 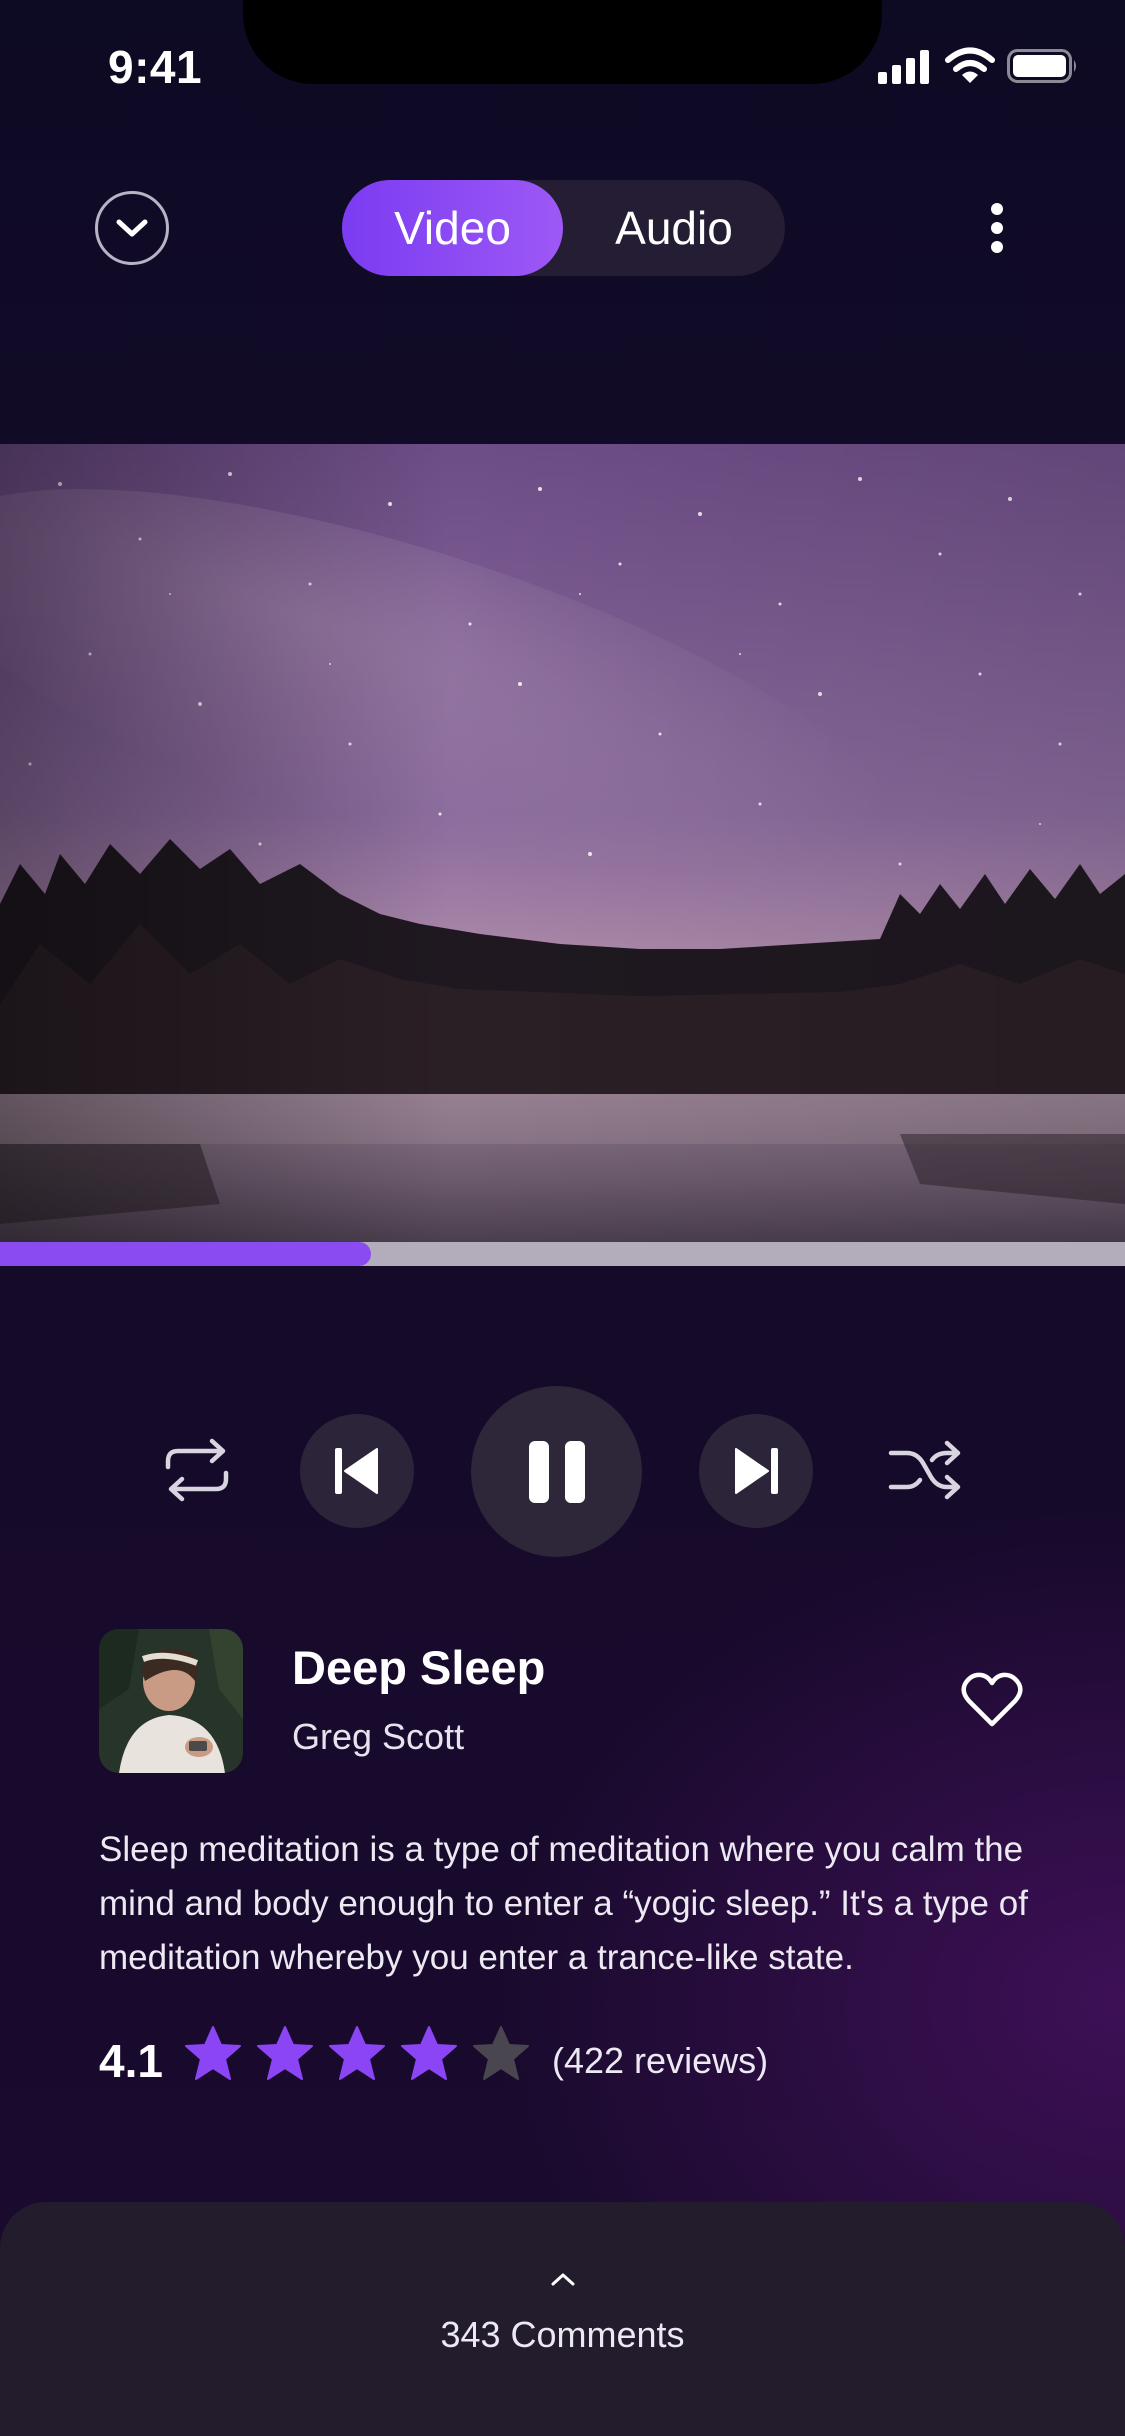 I want to click on media-type-toggle: Video Audio, so click(x=563, y=228).